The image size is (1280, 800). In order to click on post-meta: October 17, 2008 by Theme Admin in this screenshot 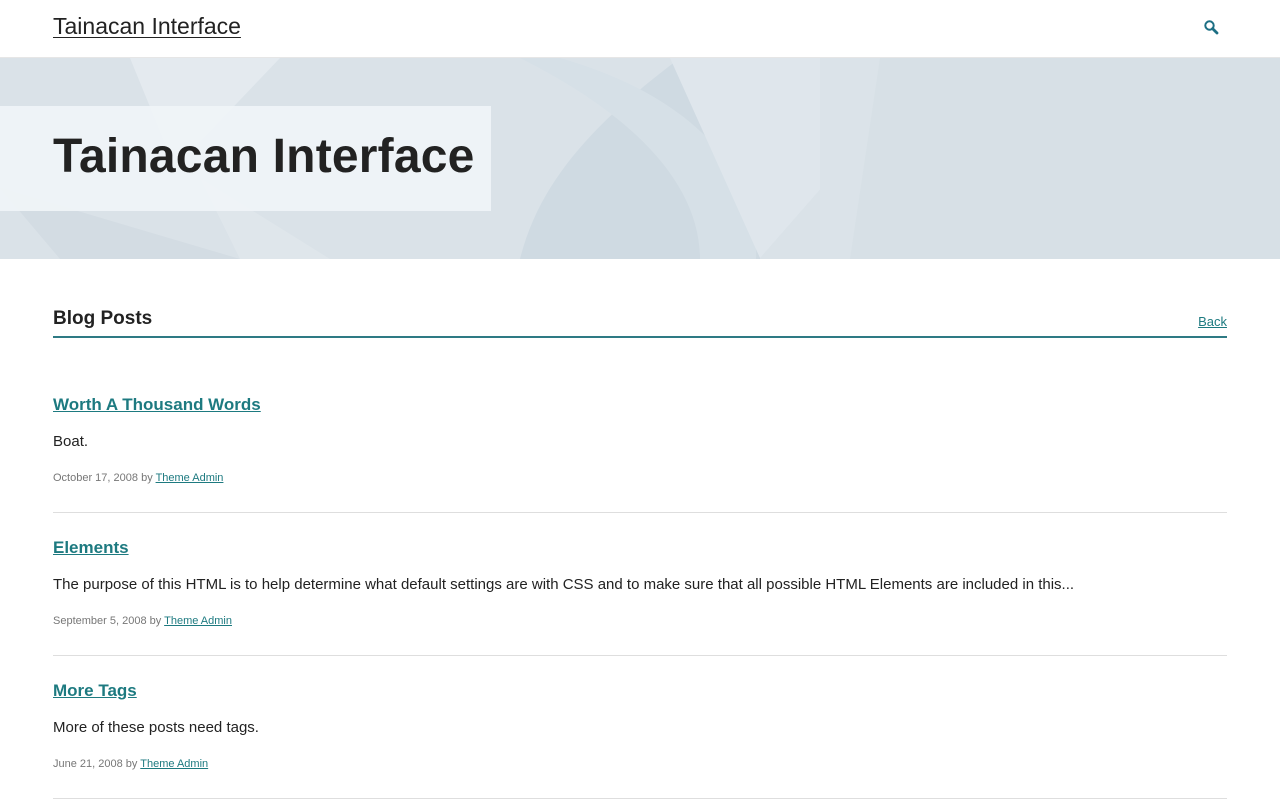, I will do `click(138, 478)`.